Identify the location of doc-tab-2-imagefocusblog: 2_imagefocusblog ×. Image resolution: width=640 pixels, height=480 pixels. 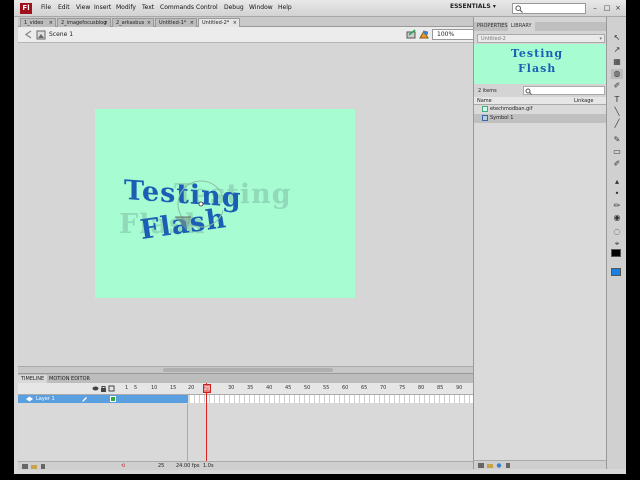
(84, 22).